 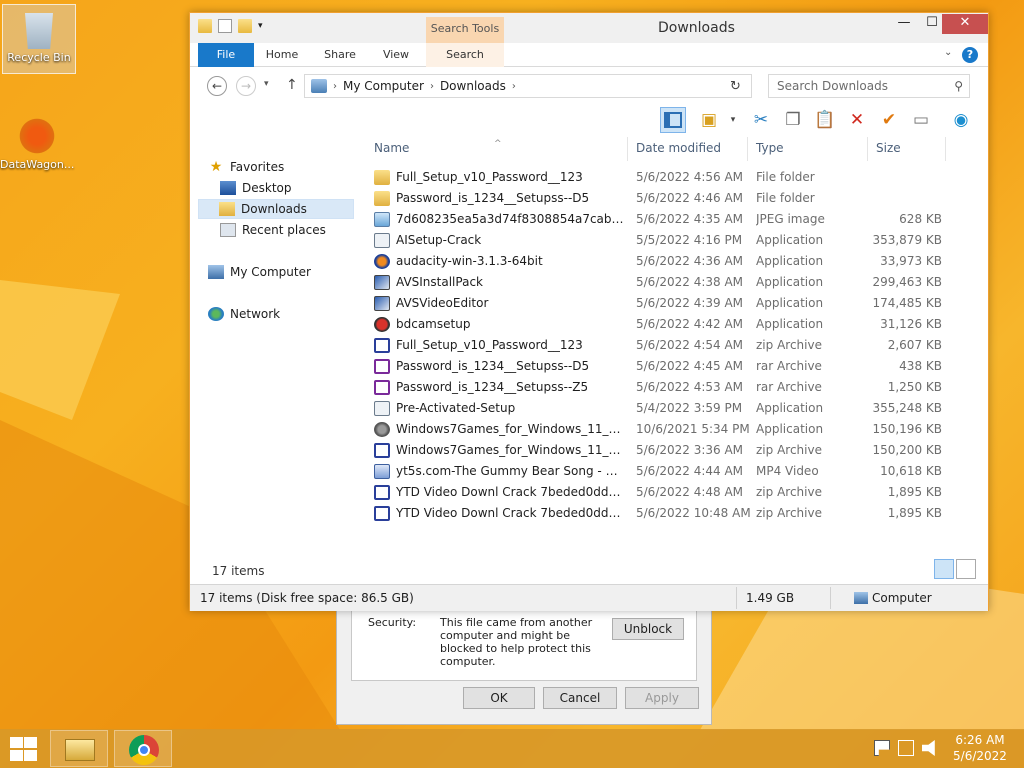 I want to click on nav-item-recent-places: Recent places, so click(x=298, y=230).